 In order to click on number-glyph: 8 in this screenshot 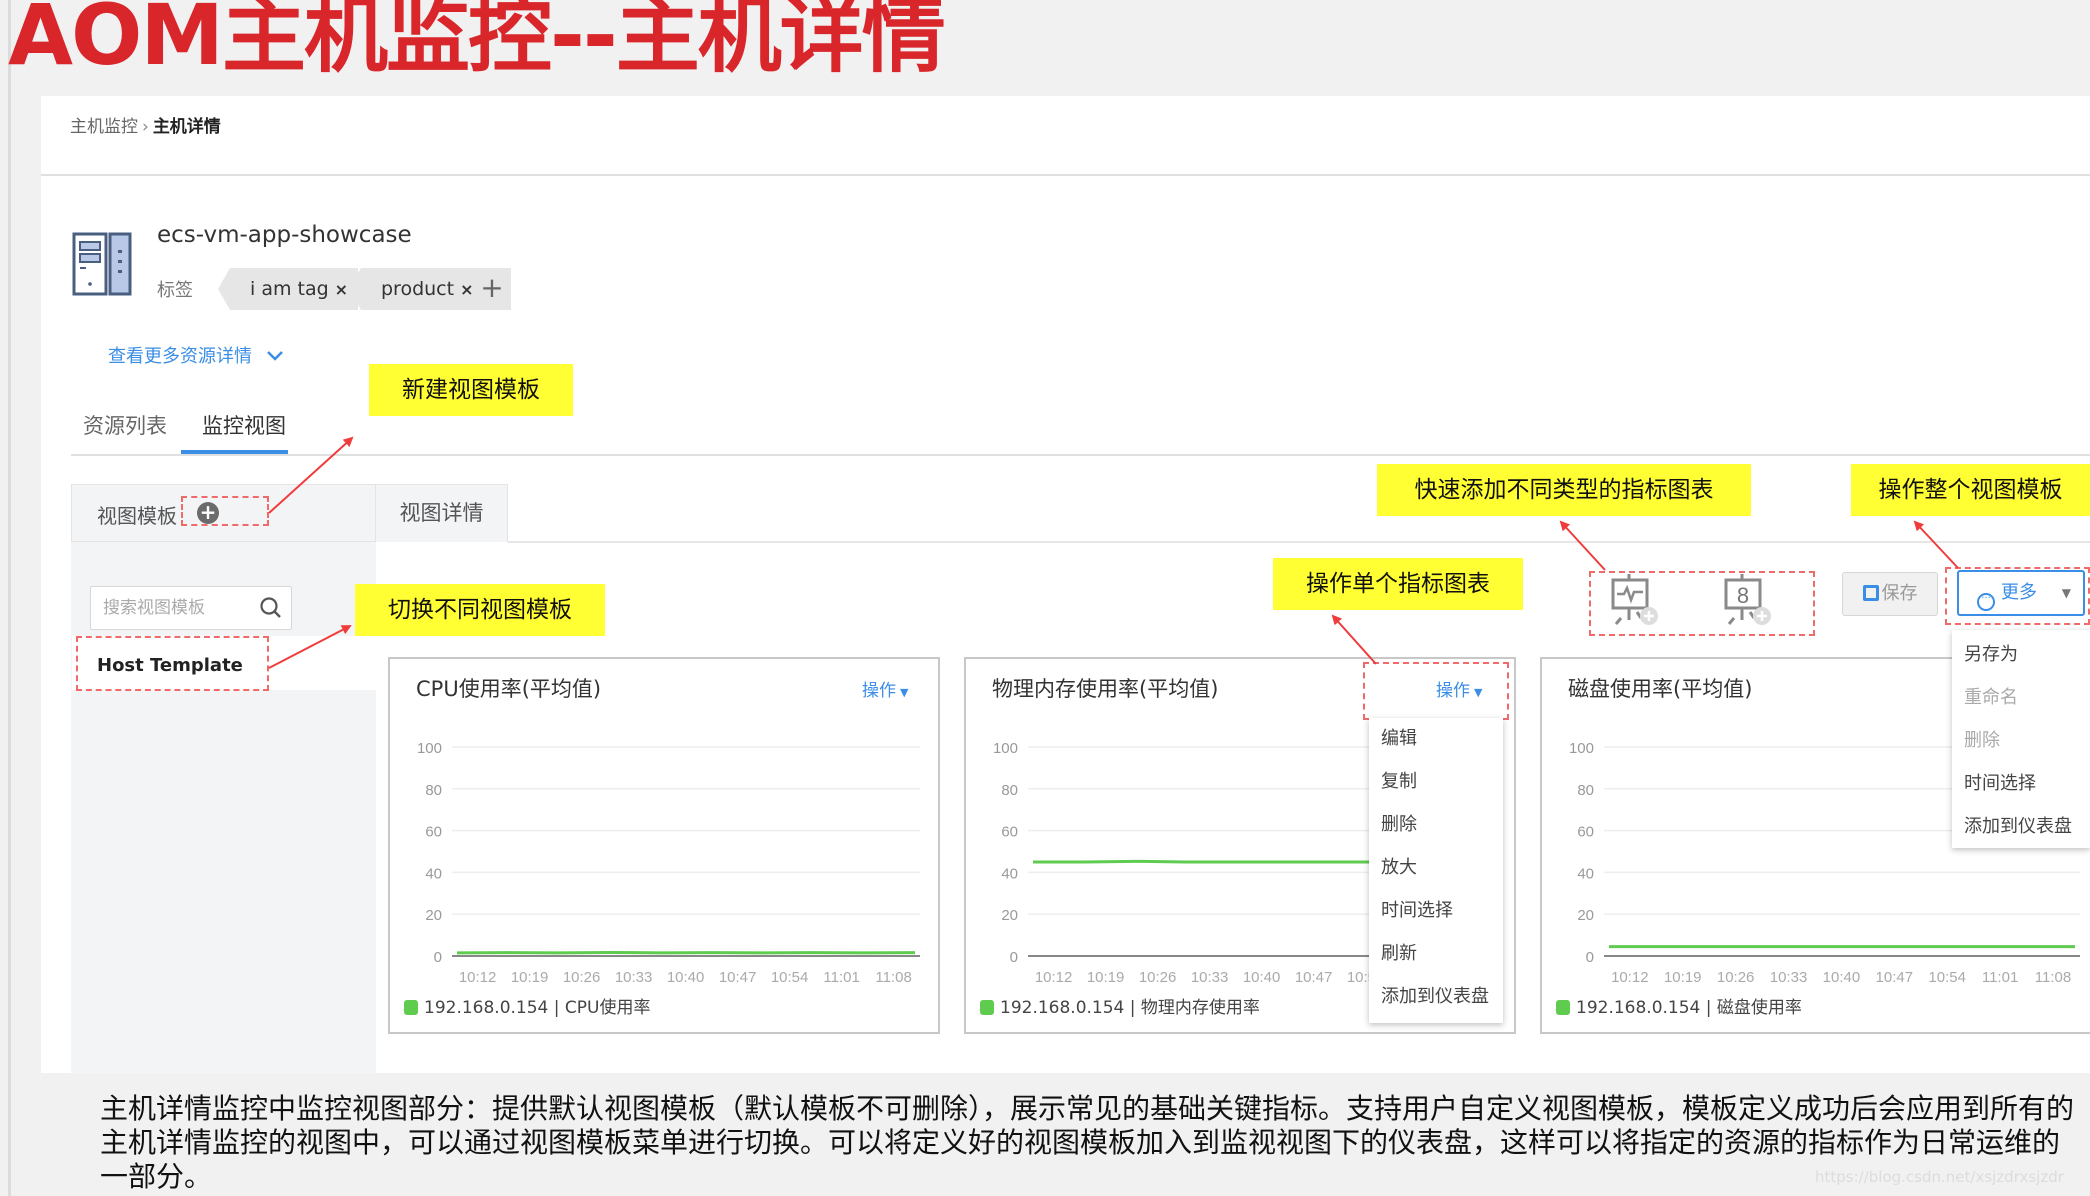, I will do `click(1743, 595)`.